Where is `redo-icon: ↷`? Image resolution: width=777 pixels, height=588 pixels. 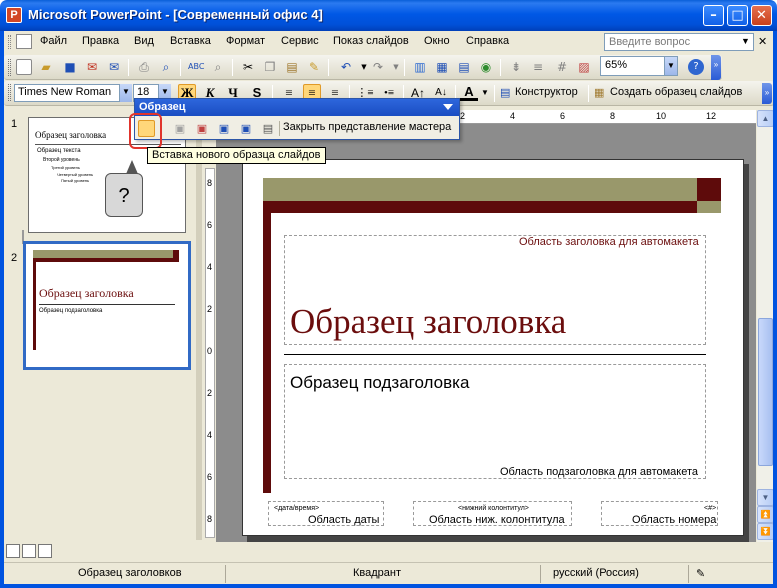 redo-icon: ↷ is located at coordinates (378, 67).